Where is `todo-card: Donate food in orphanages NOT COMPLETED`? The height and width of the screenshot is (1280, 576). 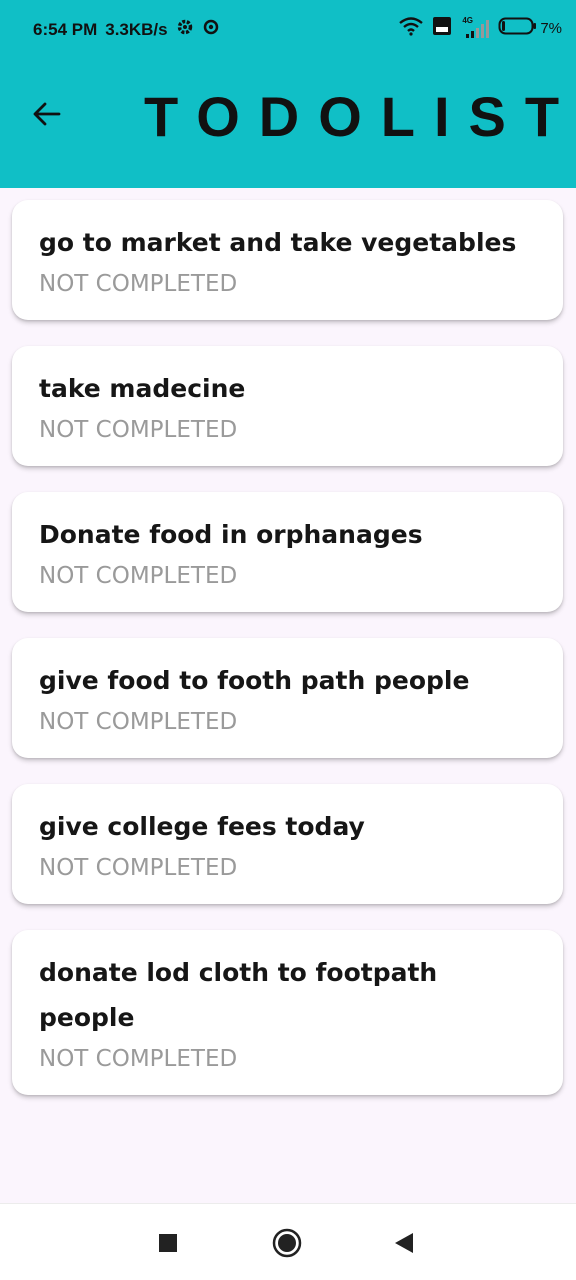
todo-card: Donate food in orphanages NOT COMPLETED is located at coordinates (287, 552).